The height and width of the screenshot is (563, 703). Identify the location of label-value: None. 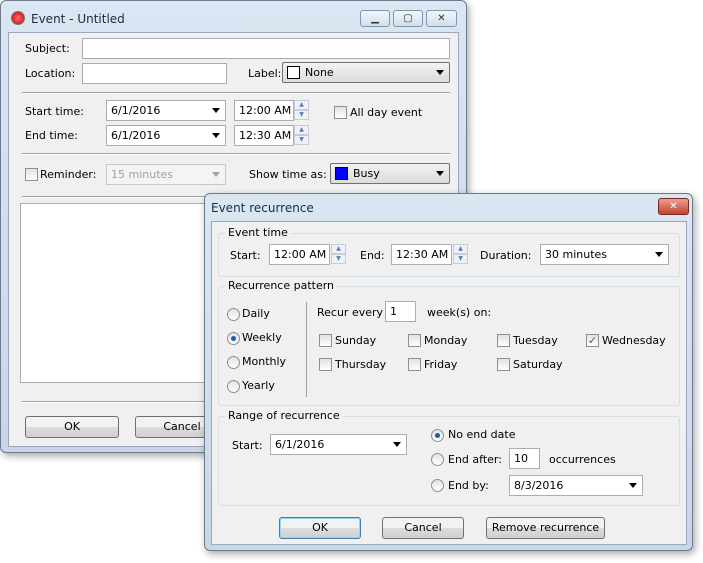
(319, 72).